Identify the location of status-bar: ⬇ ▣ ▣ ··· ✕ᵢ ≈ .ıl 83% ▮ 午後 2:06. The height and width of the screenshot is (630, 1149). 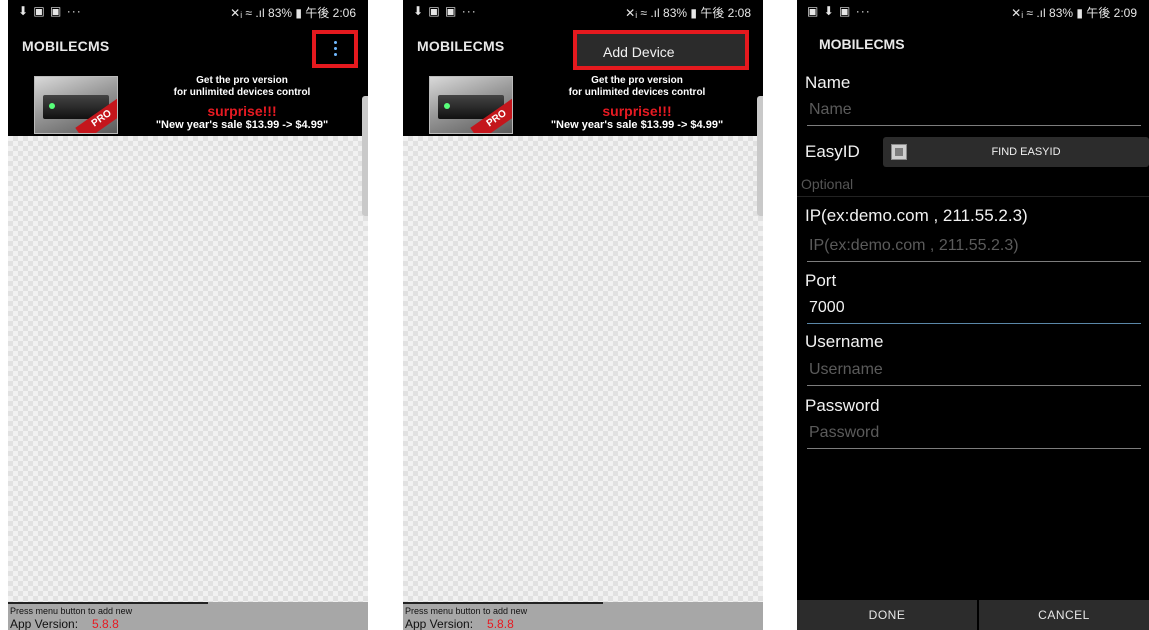
(188, 12).